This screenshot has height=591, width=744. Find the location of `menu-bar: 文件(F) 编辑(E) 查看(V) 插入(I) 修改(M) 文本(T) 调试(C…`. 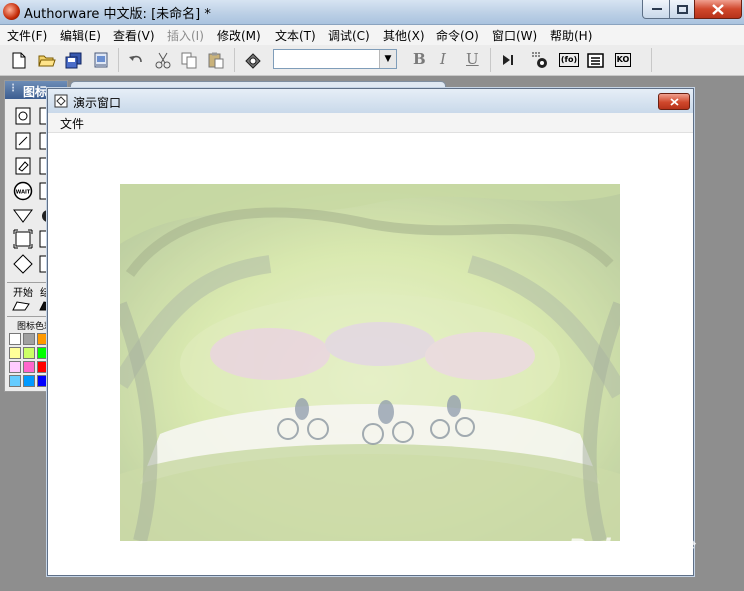

menu-bar: 文件(F) 编辑(E) 查看(V) 插入(I) 修改(M) 文本(T) 调试(C… is located at coordinates (372, 35).